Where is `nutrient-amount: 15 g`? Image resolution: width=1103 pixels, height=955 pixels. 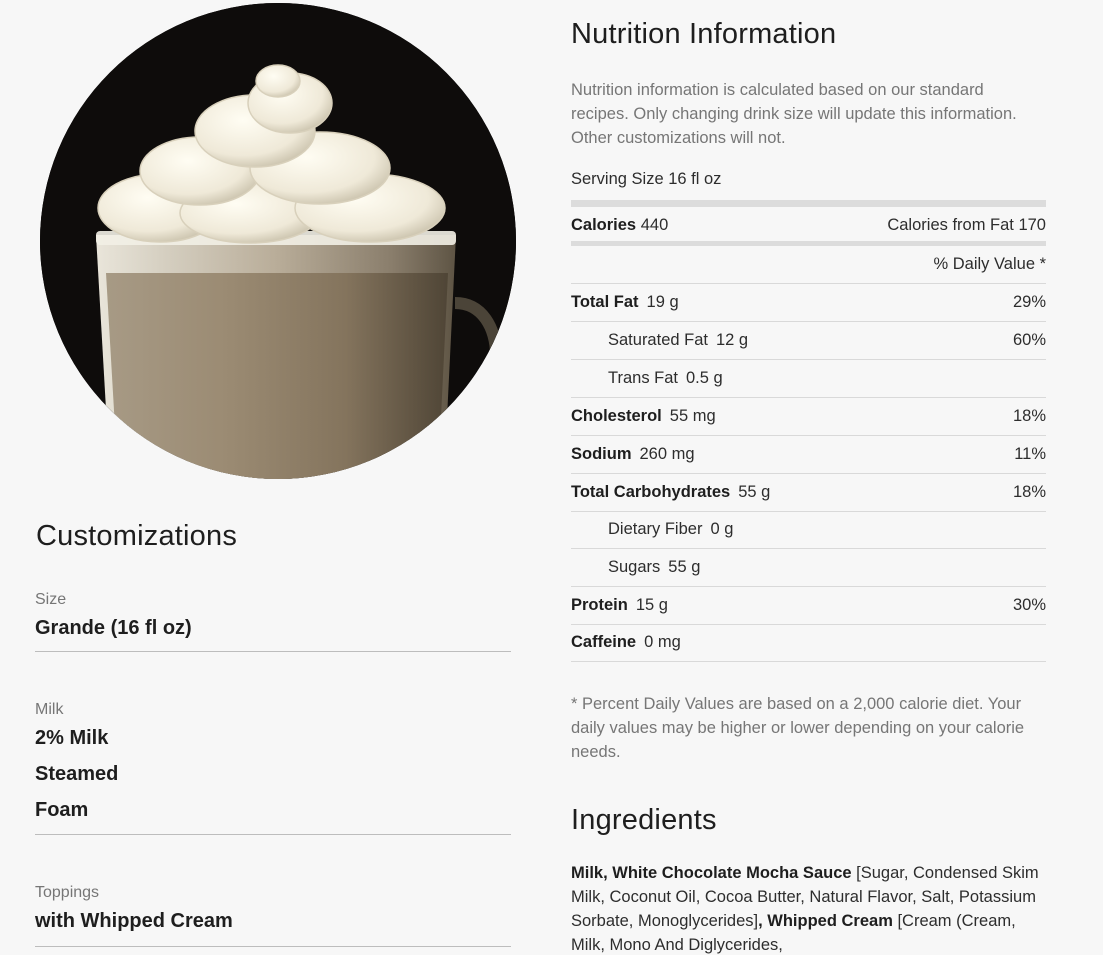
nutrient-amount: 15 g is located at coordinates (651, 605).